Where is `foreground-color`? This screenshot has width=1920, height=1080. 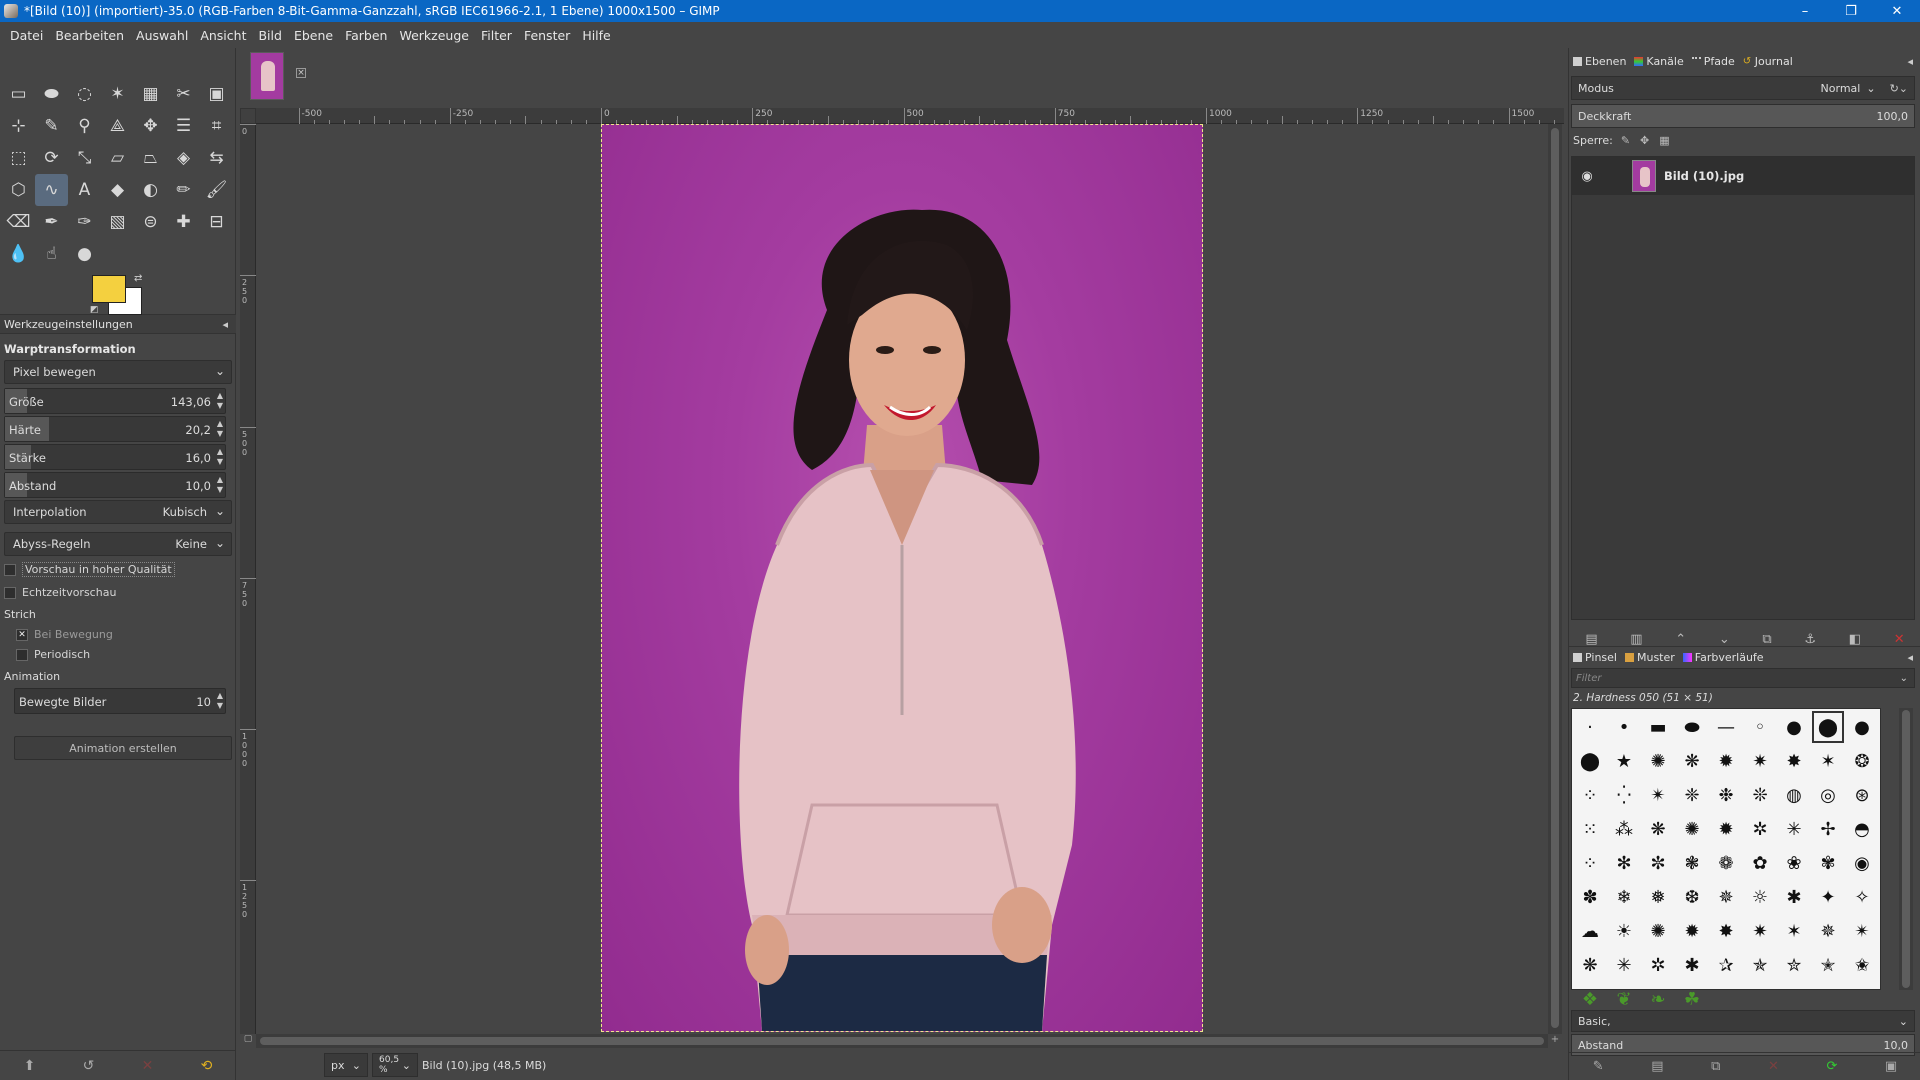 foreground-color is located at coordinates (109, 289).